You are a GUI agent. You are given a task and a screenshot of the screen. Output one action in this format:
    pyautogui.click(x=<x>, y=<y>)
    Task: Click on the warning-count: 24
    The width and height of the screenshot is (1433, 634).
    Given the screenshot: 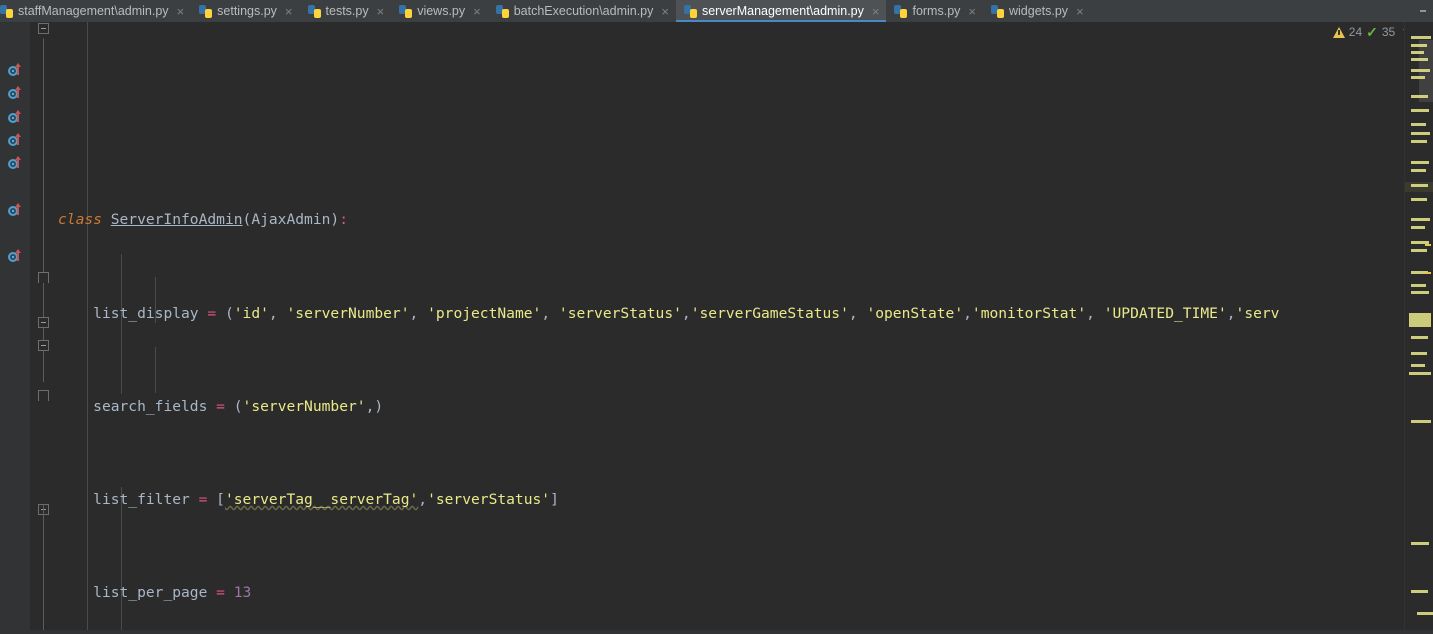 What is the action you would take?
    pyautogui.click(x=1355, y=32)
    